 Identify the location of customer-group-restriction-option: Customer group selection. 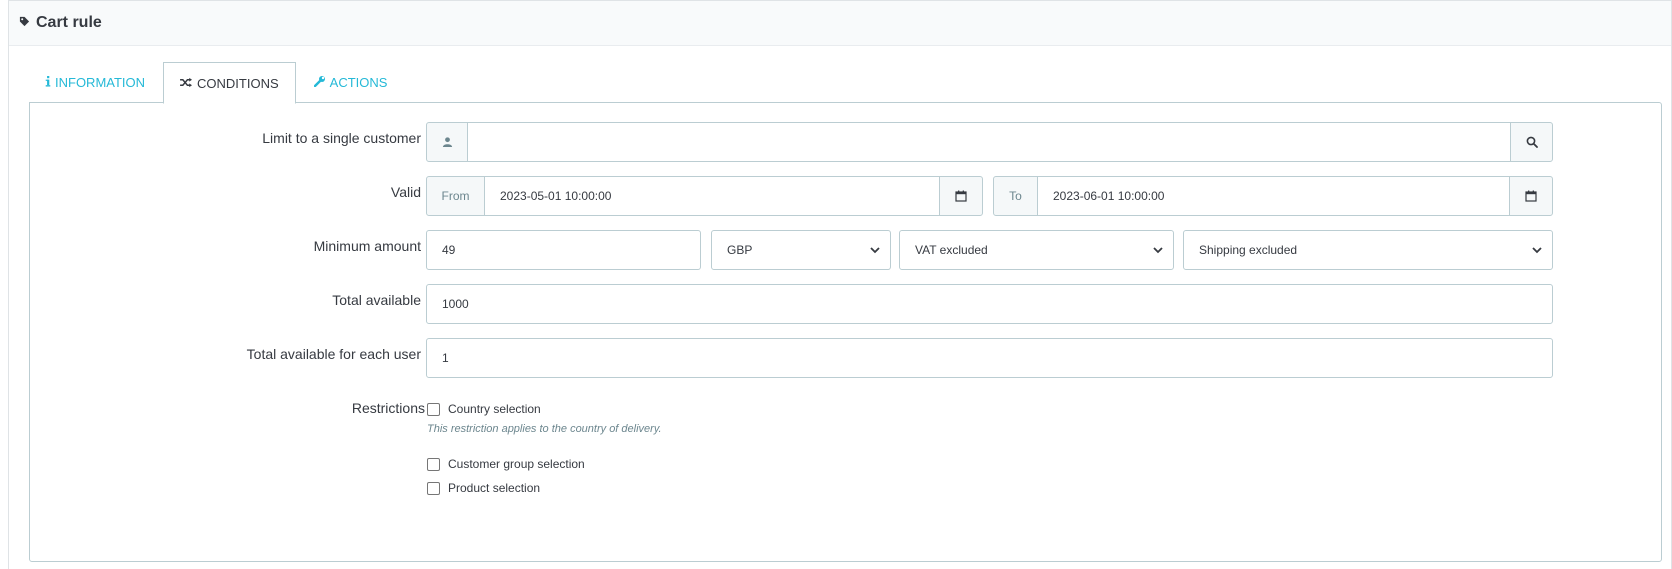
(506, 464).